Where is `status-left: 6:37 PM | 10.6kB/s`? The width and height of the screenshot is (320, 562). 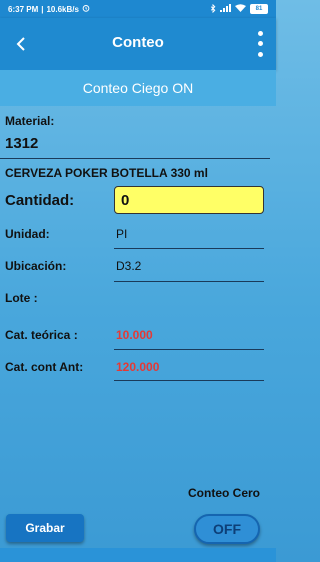 status-left: 6:37 PM | 10.6kB/s is located at coordinates (49, 9).